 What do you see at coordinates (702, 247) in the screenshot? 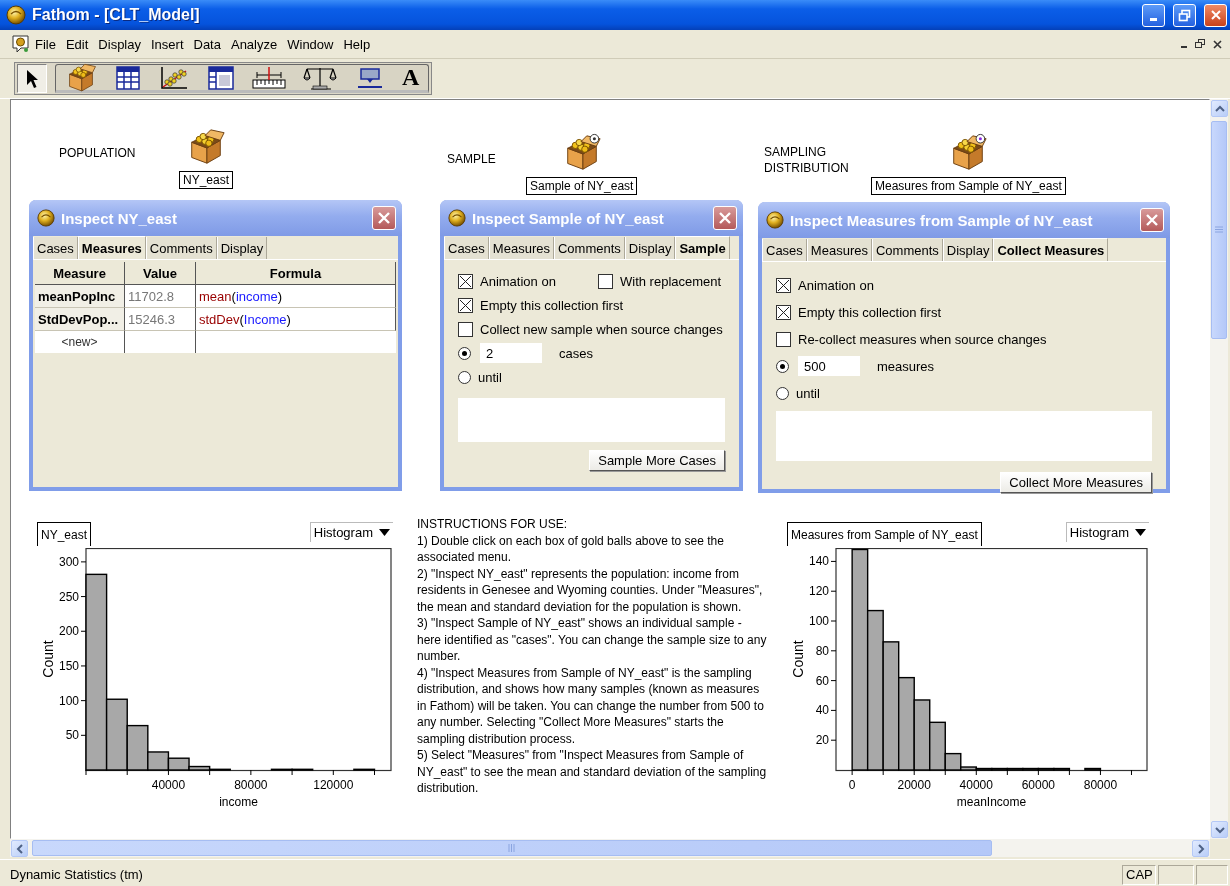
I see `tab: Sample` at bounding box center [702, 247].